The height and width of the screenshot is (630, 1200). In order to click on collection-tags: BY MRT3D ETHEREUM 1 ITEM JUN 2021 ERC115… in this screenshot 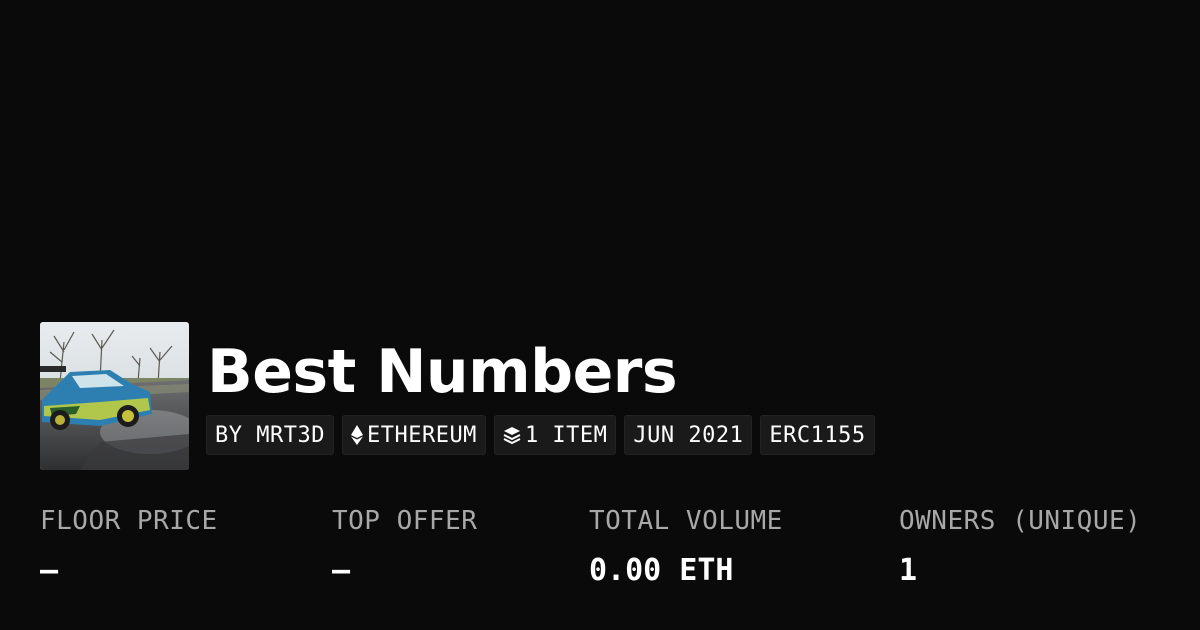, I will do `click(540, 435)`.